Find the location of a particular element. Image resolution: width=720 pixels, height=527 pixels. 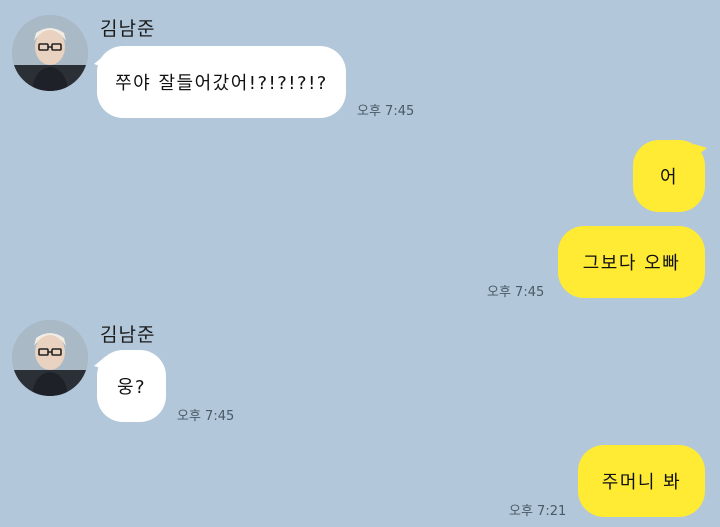

message-bubble-incoming: 쭈야 잘들어갔어!?!?!?!? is located at coordinates (221, 82).